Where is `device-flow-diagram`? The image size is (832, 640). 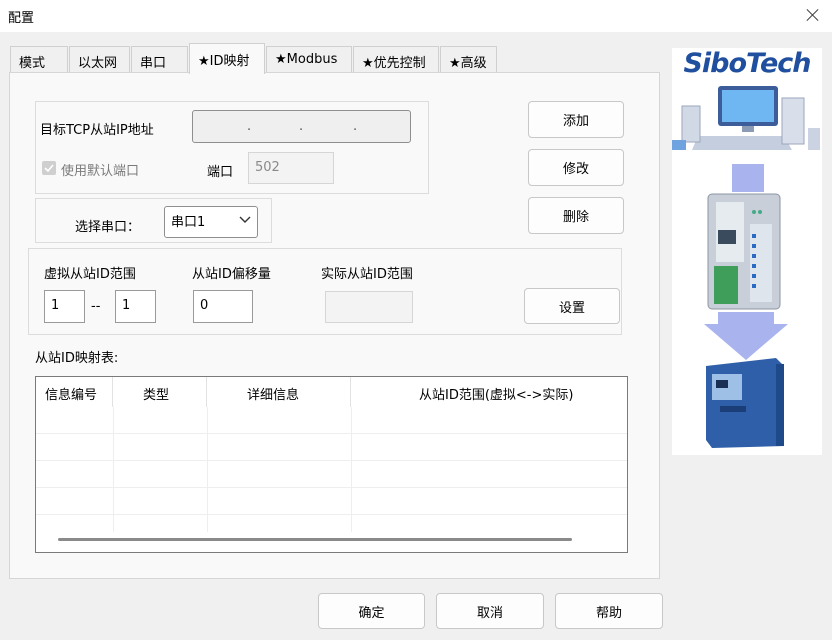
device-flow-diagram is located at coordinates (746, 267).